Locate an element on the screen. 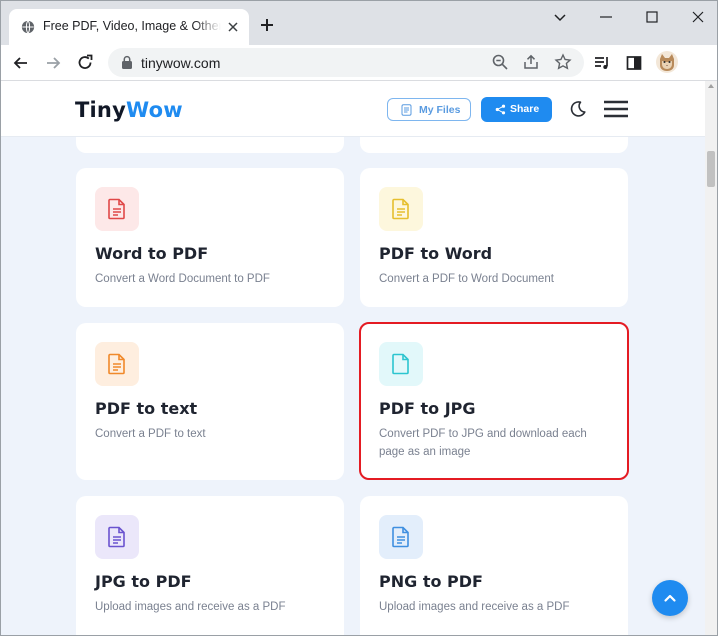 The height and width of the screenshot is (636, 718). my-files-button: My Files is located at coordinates (429, 109).